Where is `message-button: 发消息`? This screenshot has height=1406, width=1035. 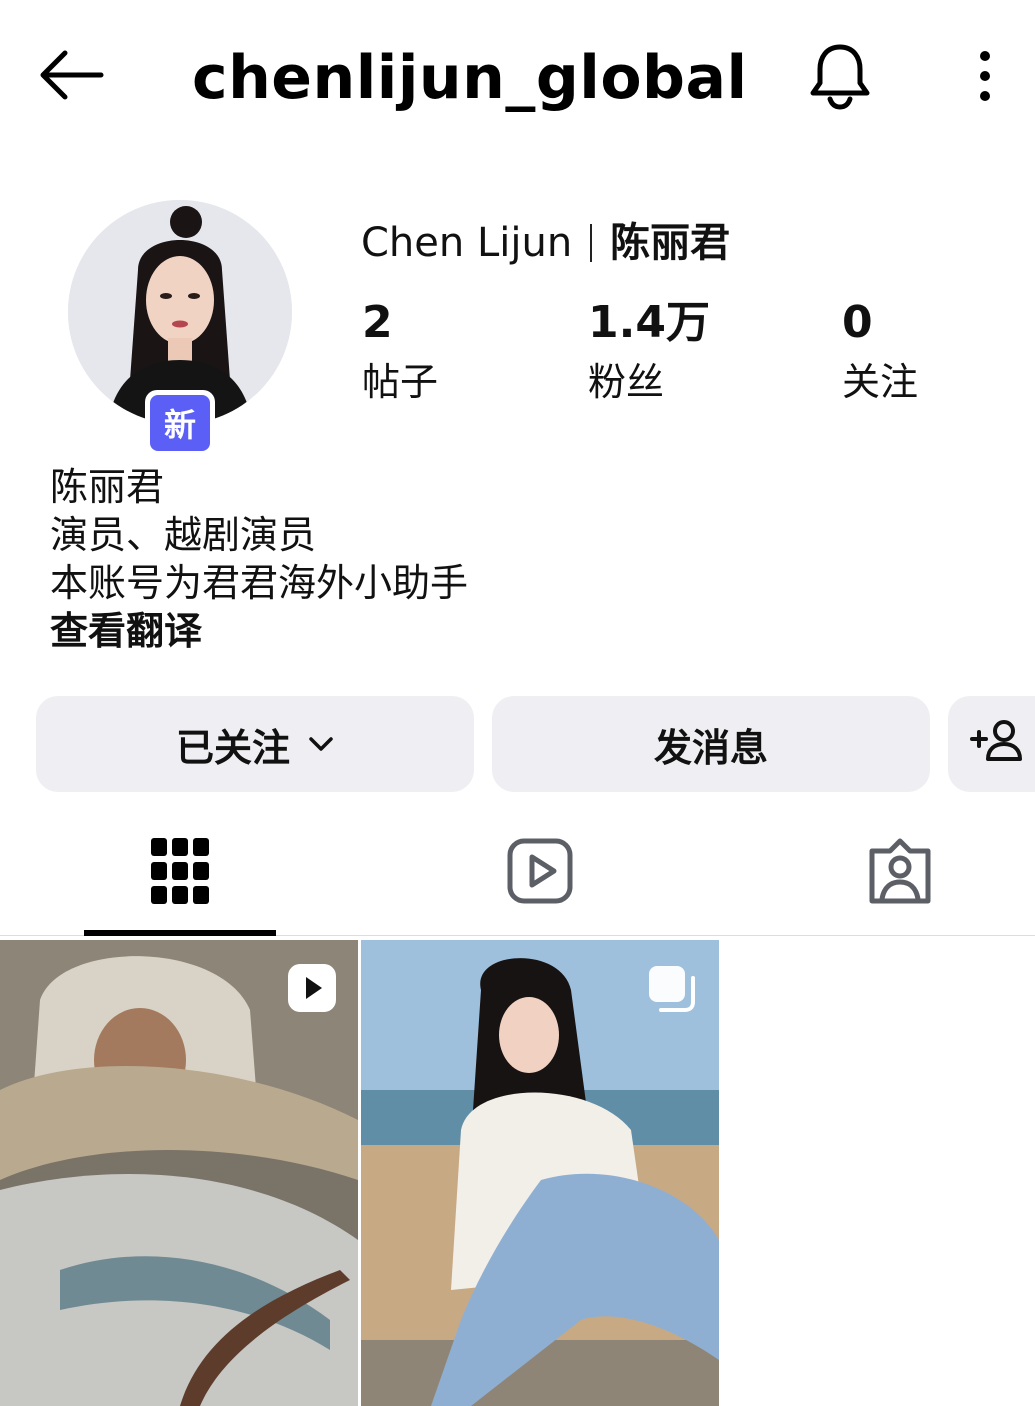 message-button: 发消息 is located at coordinates (711, 744).